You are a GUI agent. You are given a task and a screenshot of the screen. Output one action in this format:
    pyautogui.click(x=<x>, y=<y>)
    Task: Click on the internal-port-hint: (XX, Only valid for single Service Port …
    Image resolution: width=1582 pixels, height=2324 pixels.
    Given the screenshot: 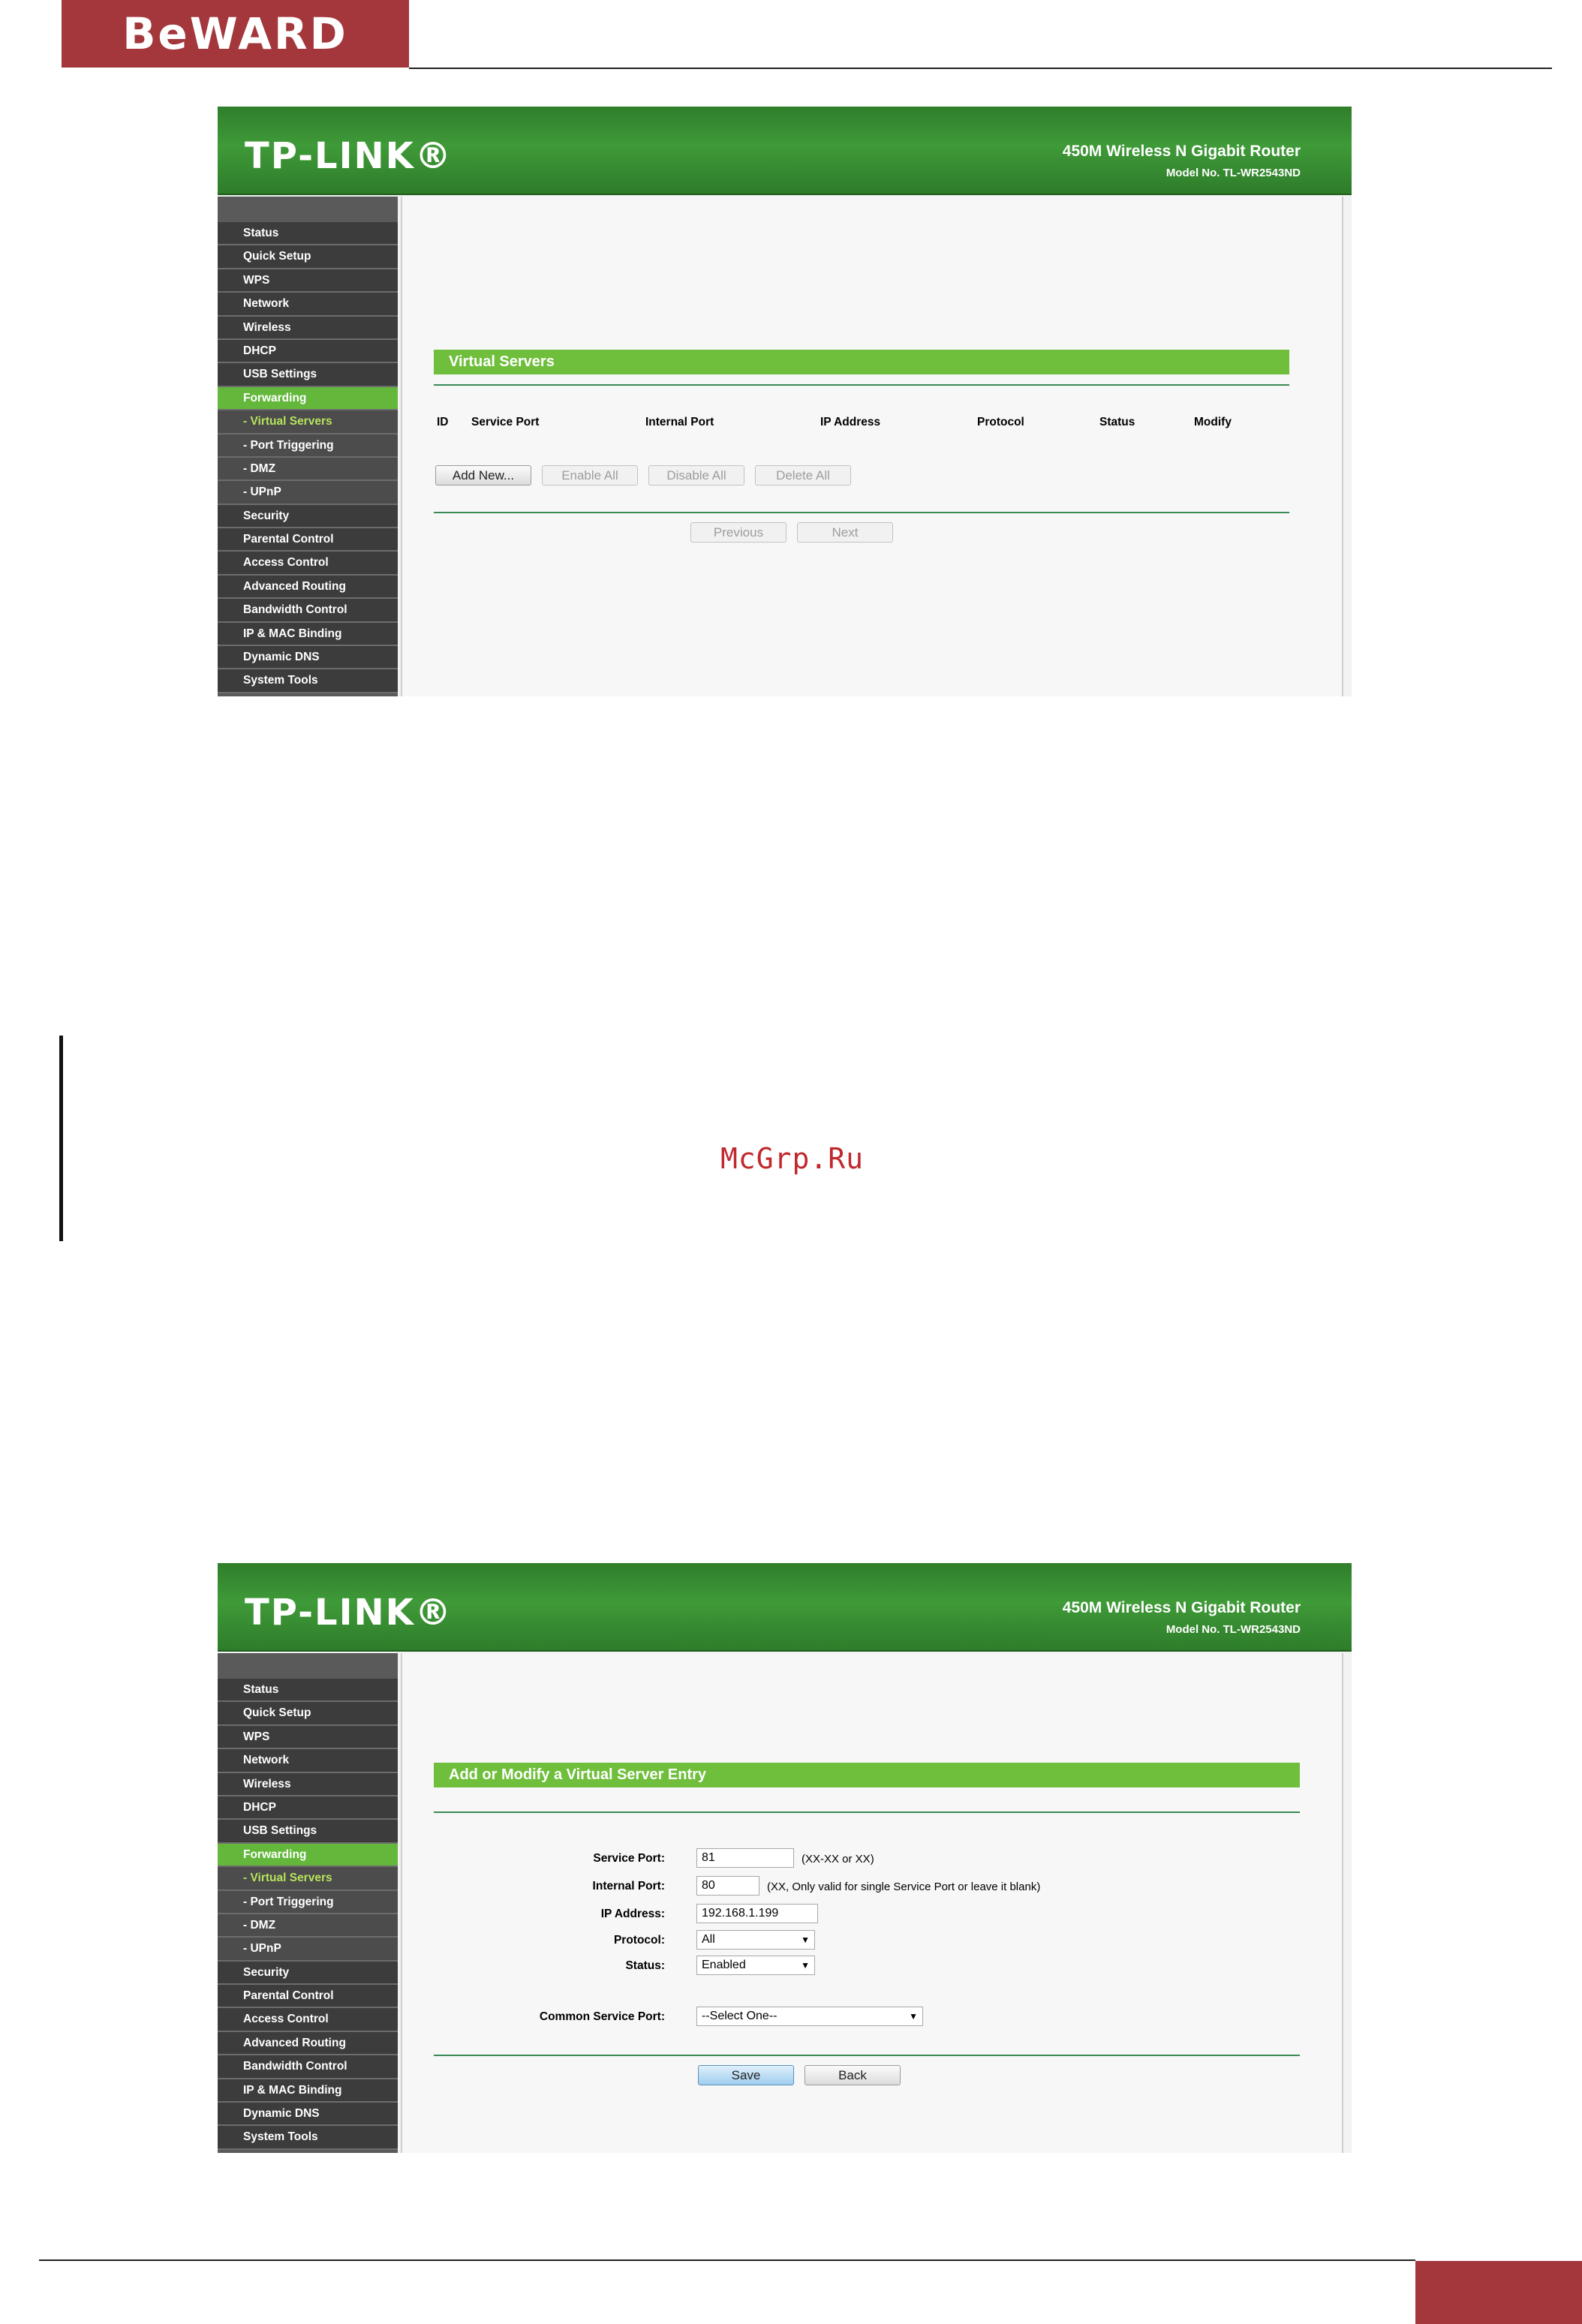 What is the action you would take?
    pyautogui.click(x=904, y=1887)
    